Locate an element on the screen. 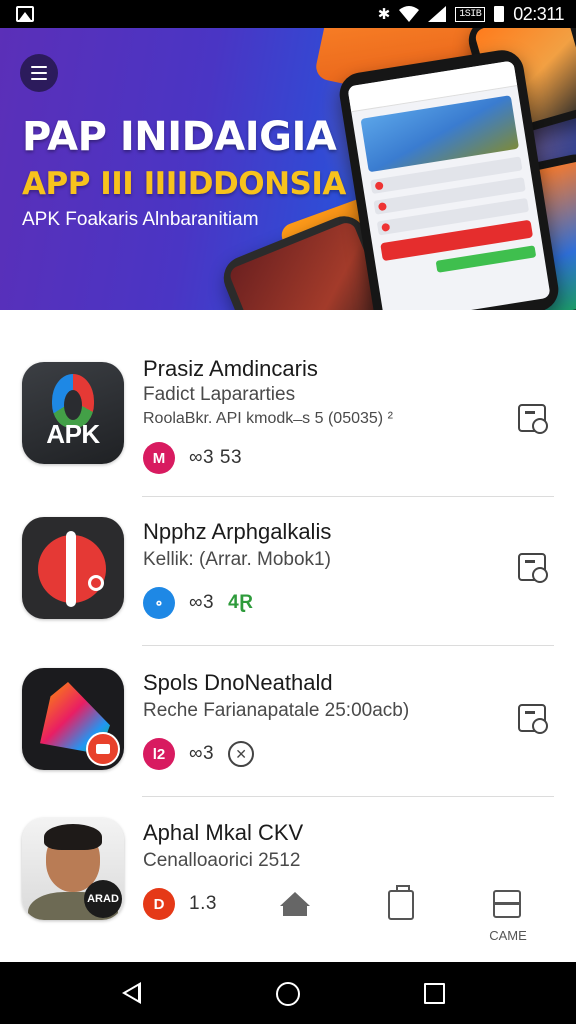 Image resolution: width=576 pixels, height=1024 pixels. hero-phone-screen is located at coordinates (449, 185).